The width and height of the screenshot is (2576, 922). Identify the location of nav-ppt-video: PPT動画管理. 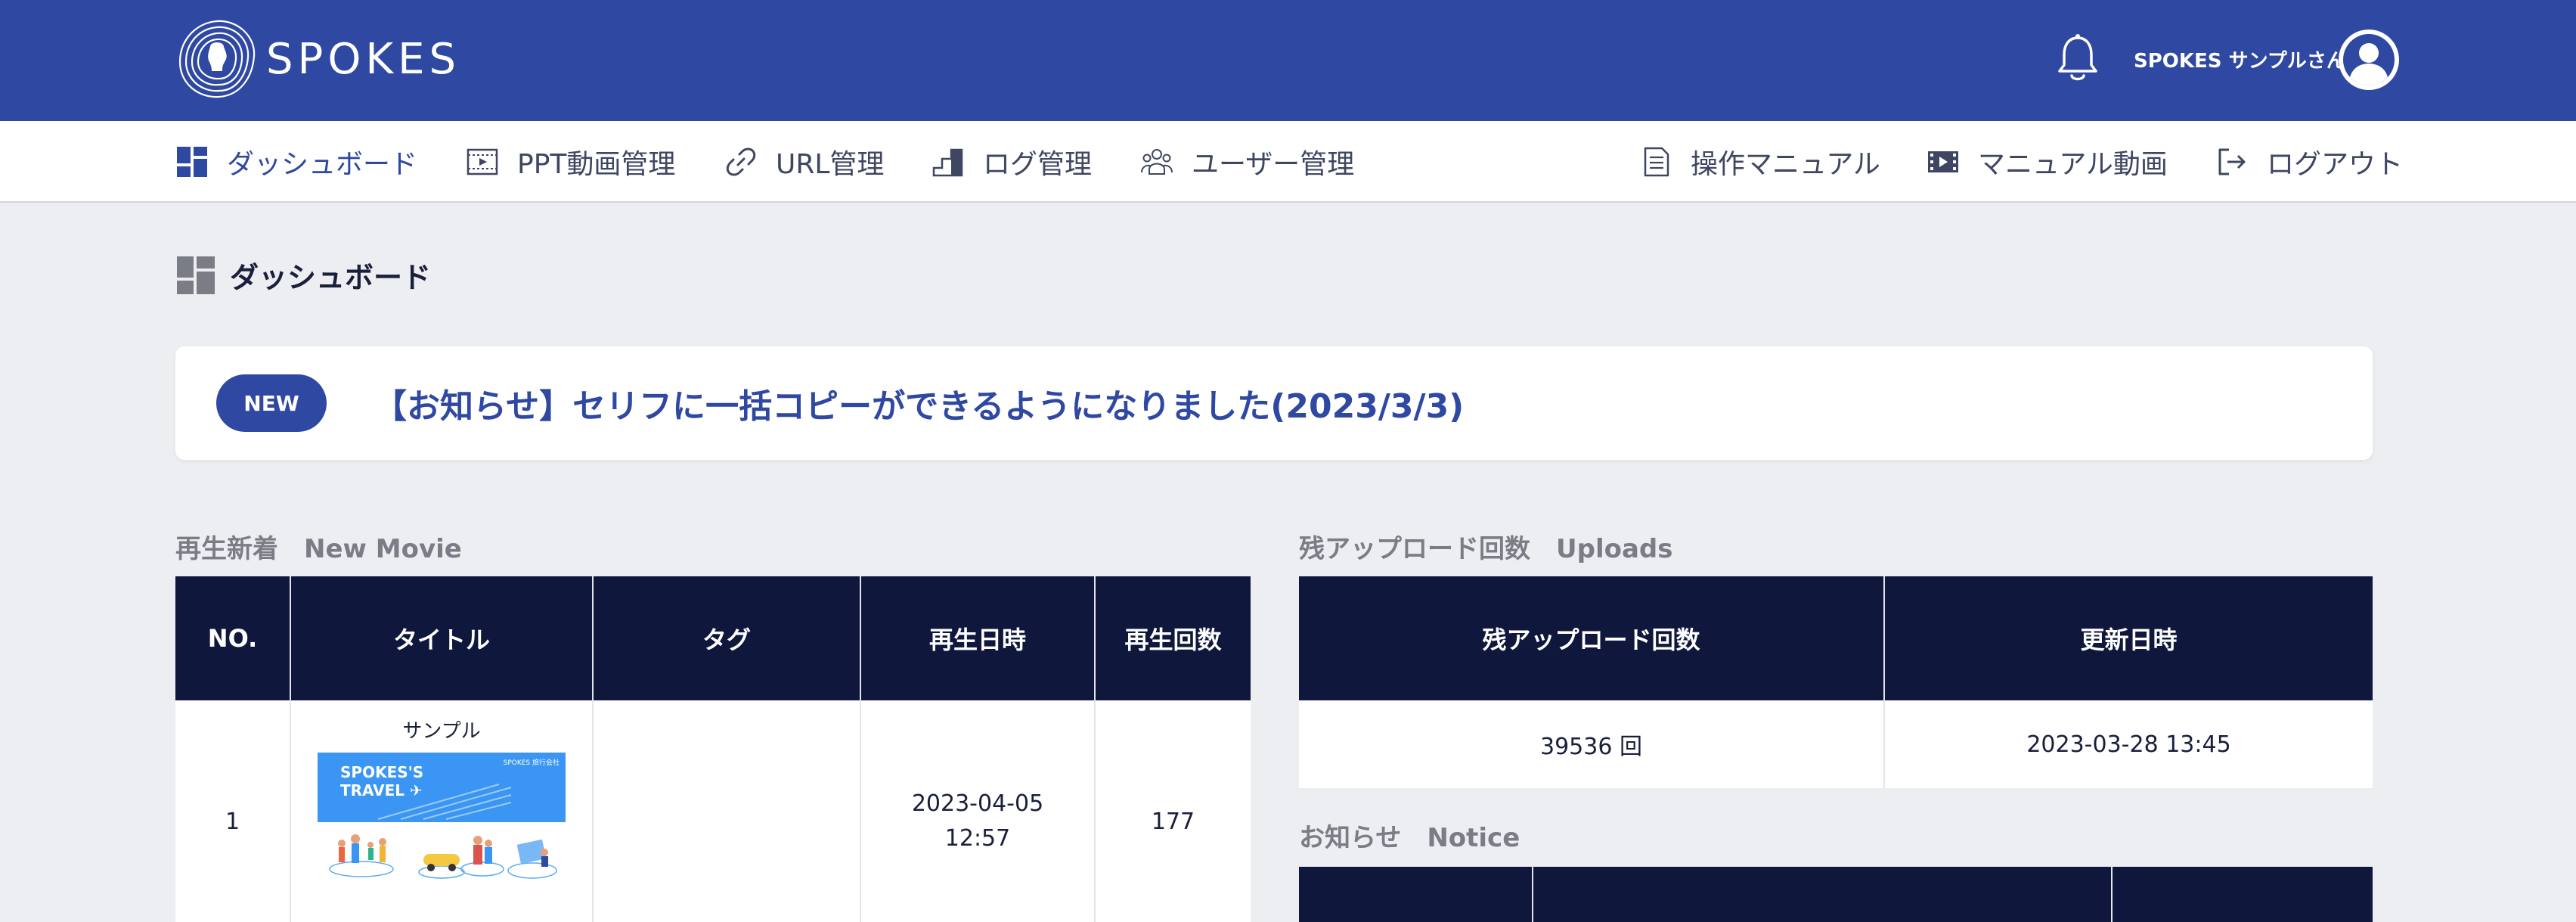
(570, 162).